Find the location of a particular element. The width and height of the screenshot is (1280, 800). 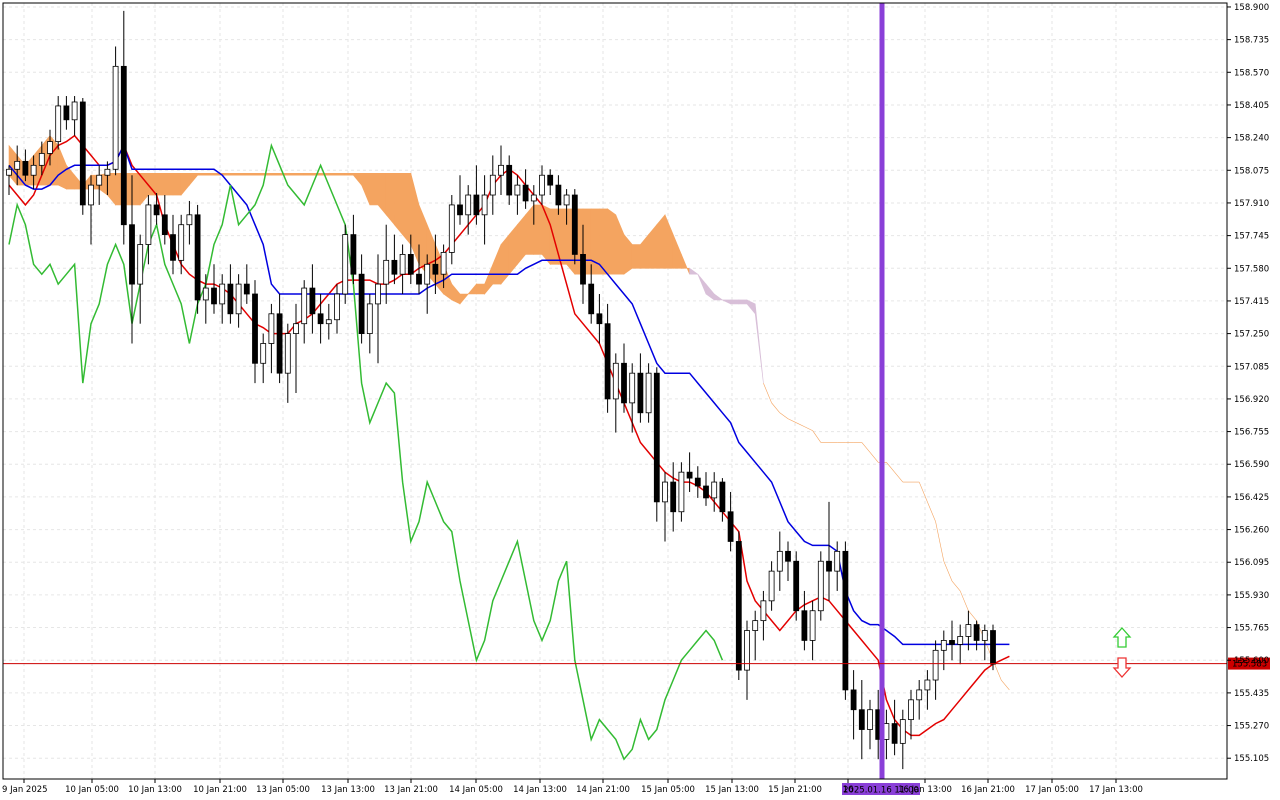

y-tick-label: 157.415 is located at coordinates (1251, 302).